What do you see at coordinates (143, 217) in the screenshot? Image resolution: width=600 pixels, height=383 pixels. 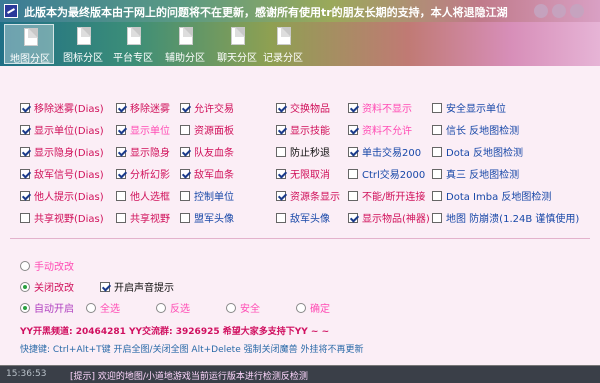 I see `option-share-vision: 共享视野` at bounding box center [143, 217].